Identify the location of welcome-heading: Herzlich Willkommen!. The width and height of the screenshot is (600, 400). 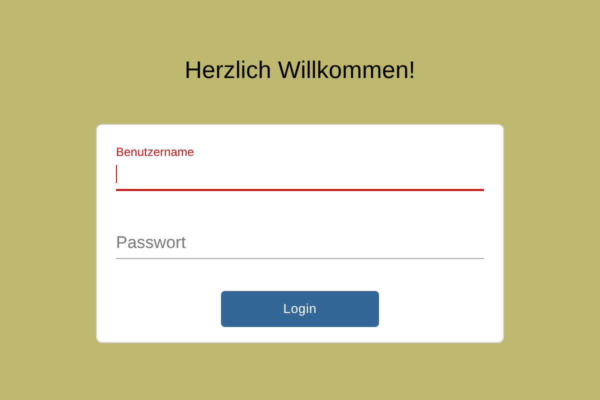
(300, 71).